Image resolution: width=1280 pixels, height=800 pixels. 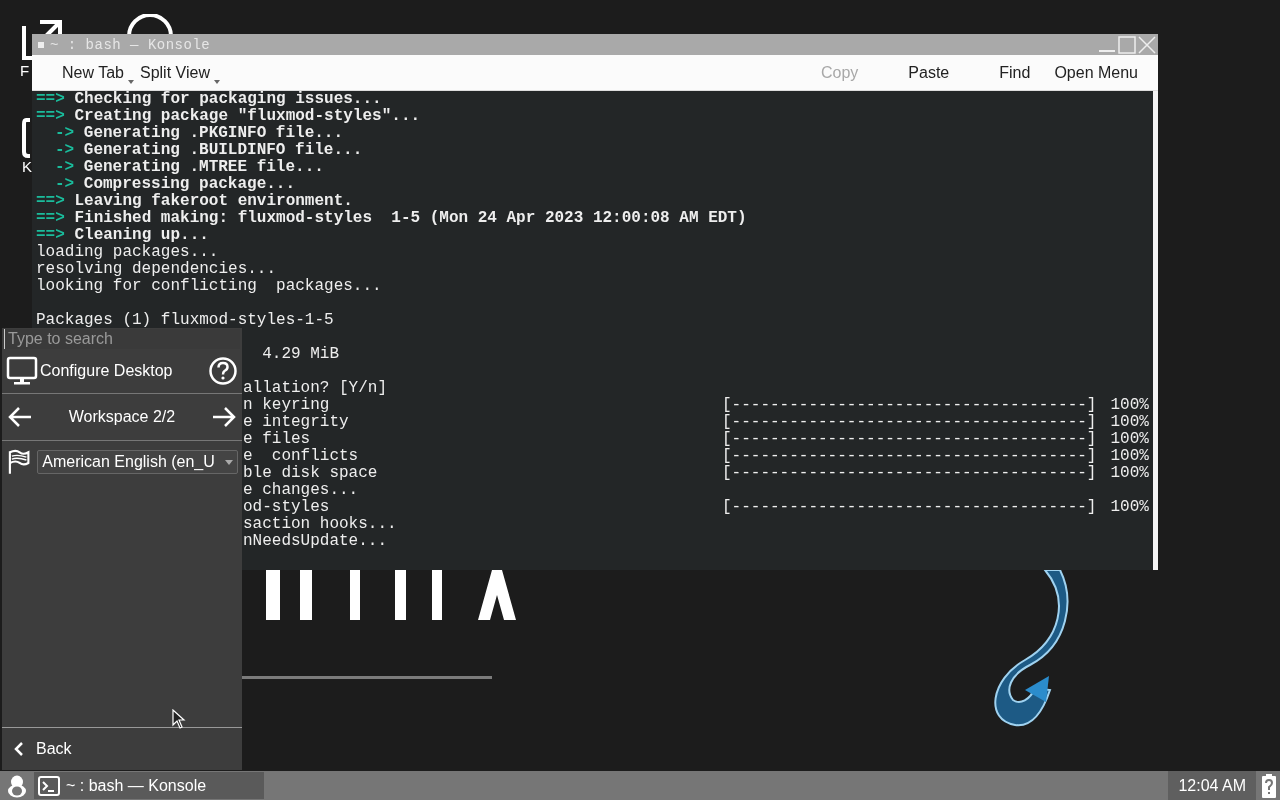 What do you see at coordinates (315, 388) in the screenshot?
I see `terminal-line: allation? [Y/n]` at bounding box center [315, 388].